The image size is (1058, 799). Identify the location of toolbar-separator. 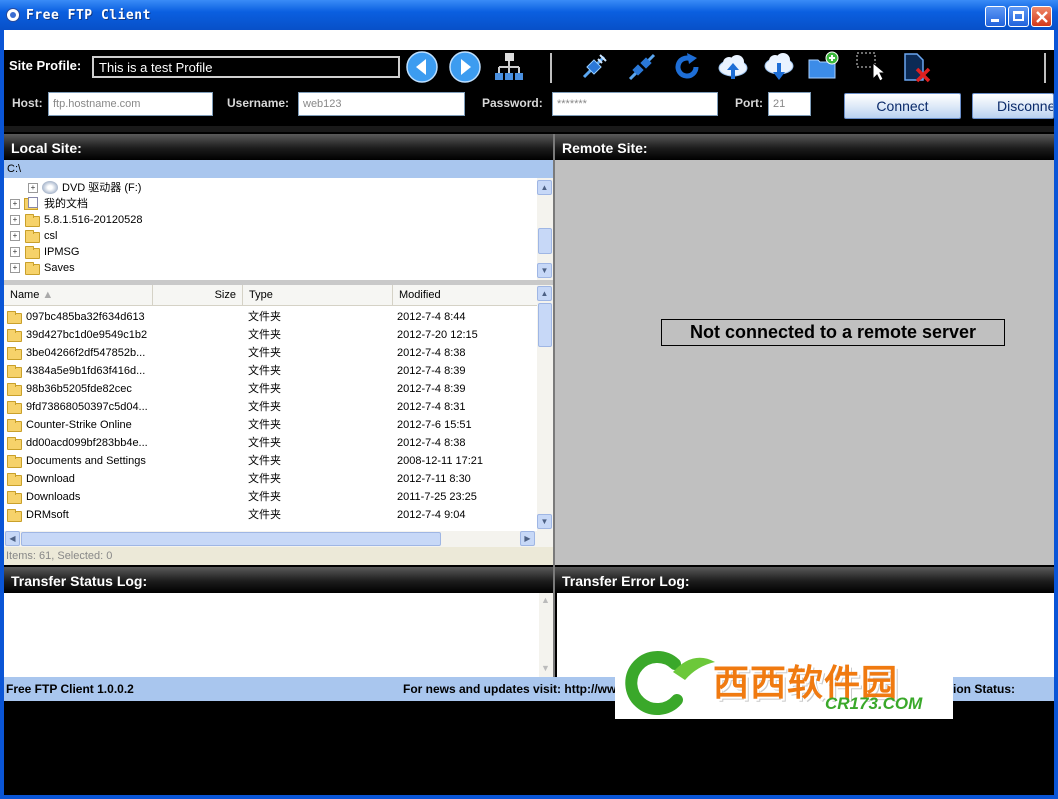
(551, 68).